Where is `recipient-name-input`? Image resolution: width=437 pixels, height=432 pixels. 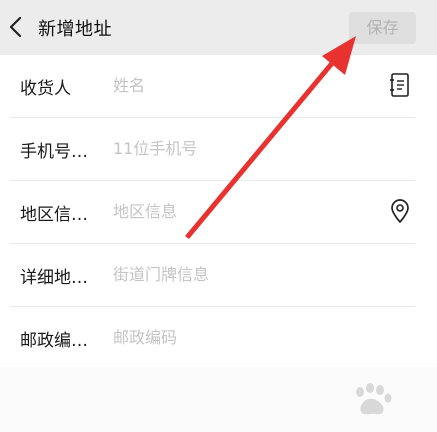 recipient-name-input is located at coordinates (243, 85).